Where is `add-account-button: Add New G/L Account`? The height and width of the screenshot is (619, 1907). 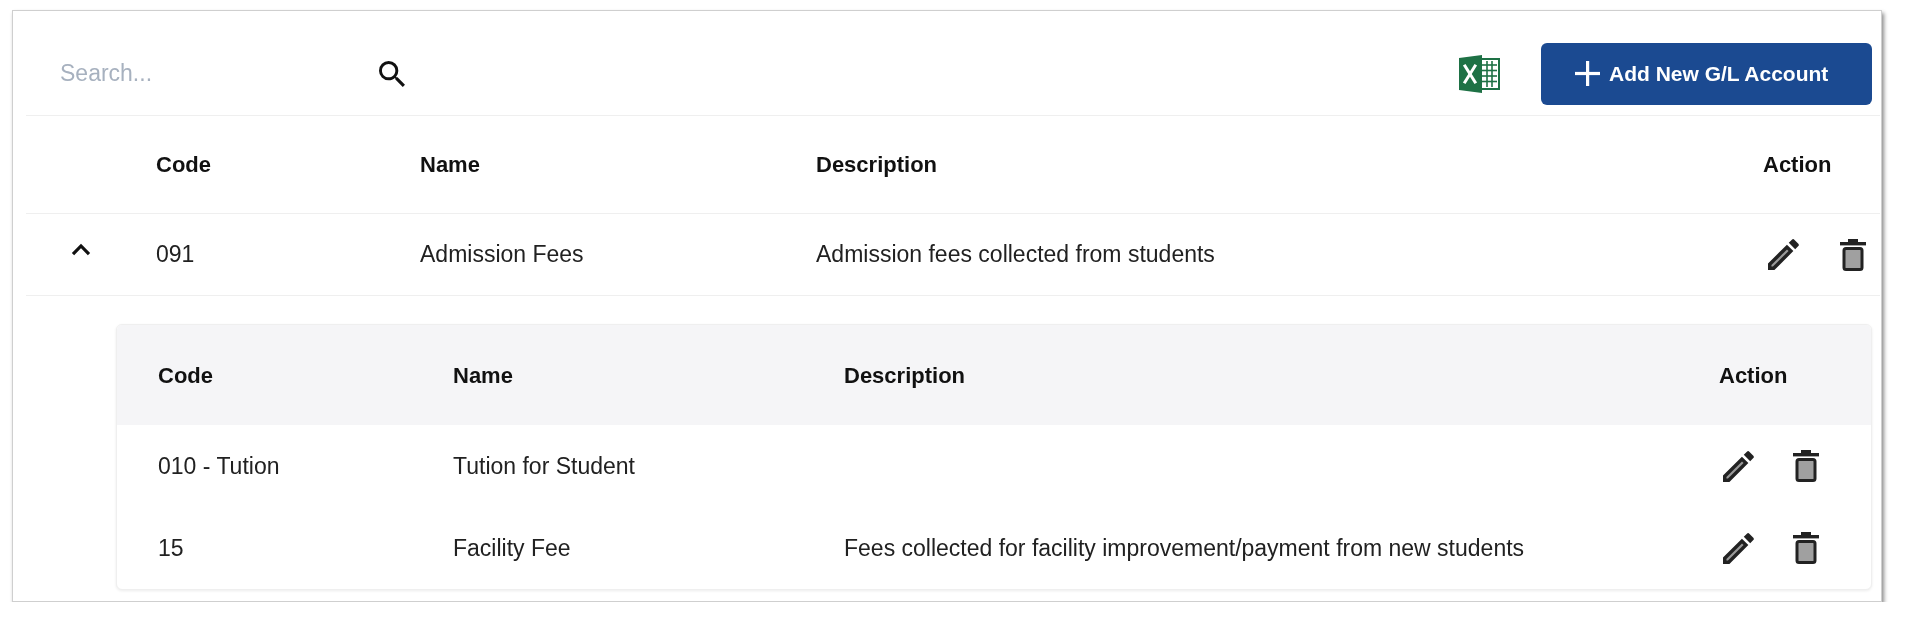 add-account-button: Add New G/L Account is located at coordinates (1706, 73).